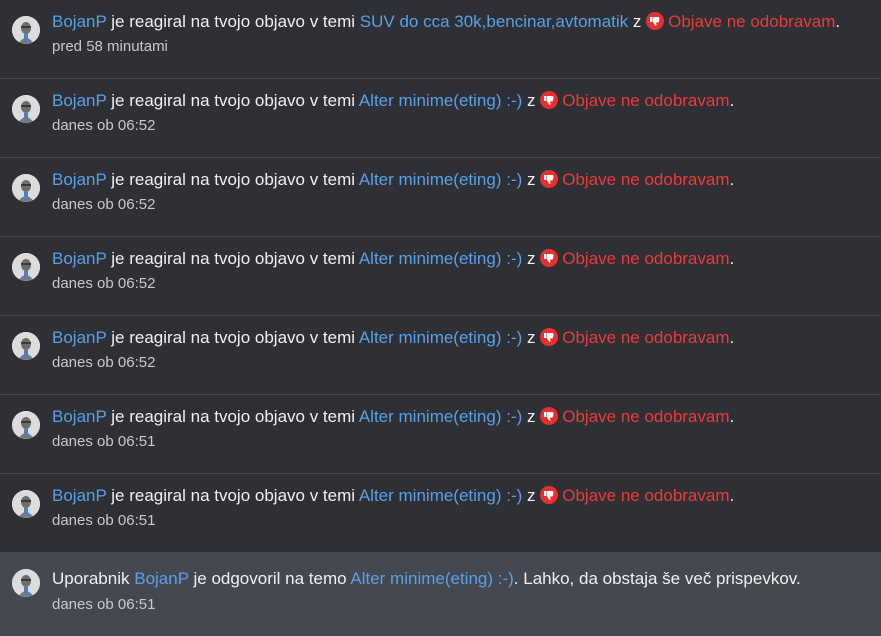  What do you see at coordinates (657, 578) in the screenshot?
I see `rest-text: . Lahko, da obstaja še več prispevkov.` at bounding box center [657, 578].